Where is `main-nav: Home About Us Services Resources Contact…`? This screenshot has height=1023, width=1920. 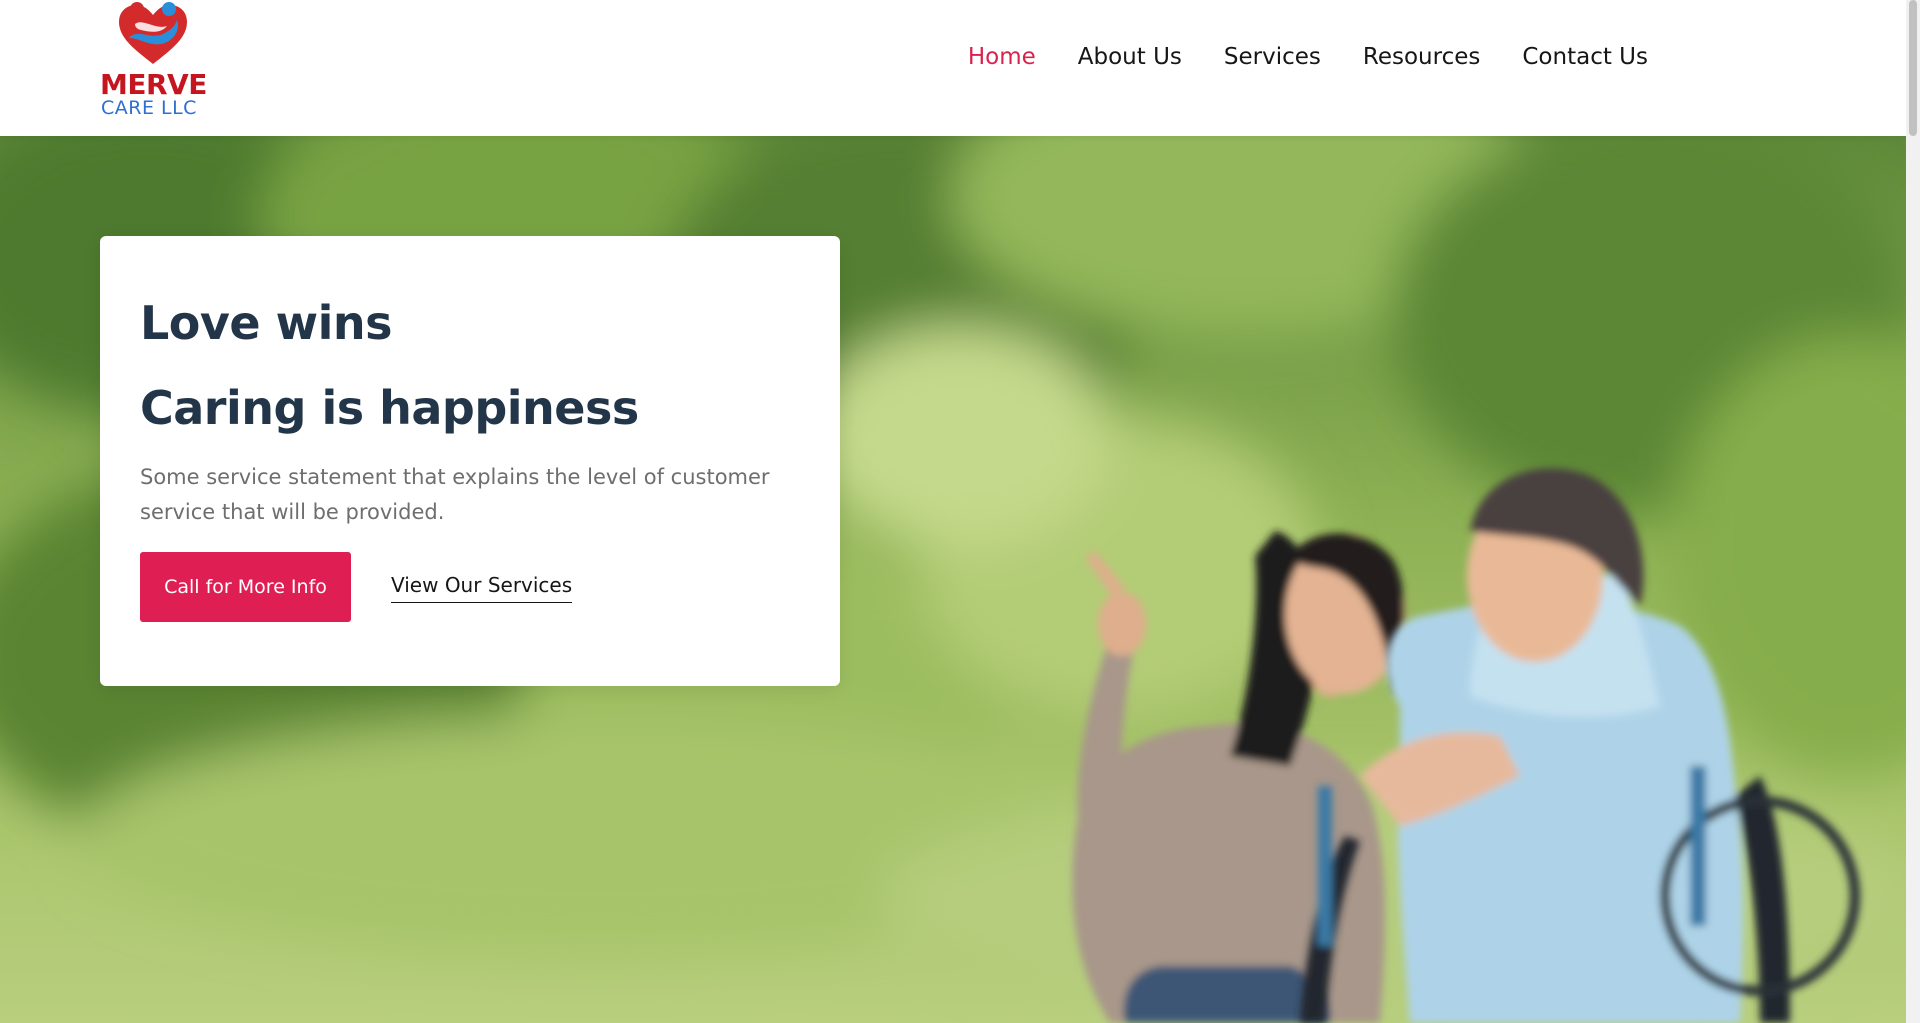 main-nav: Home About Us Services Resources Contact… is located at coordinates (1308, 57).